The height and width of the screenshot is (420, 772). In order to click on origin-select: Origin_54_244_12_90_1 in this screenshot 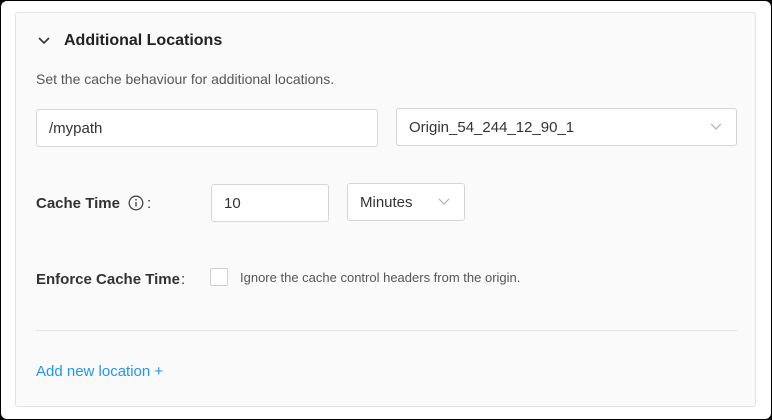, I will do `click(566, 127)`.